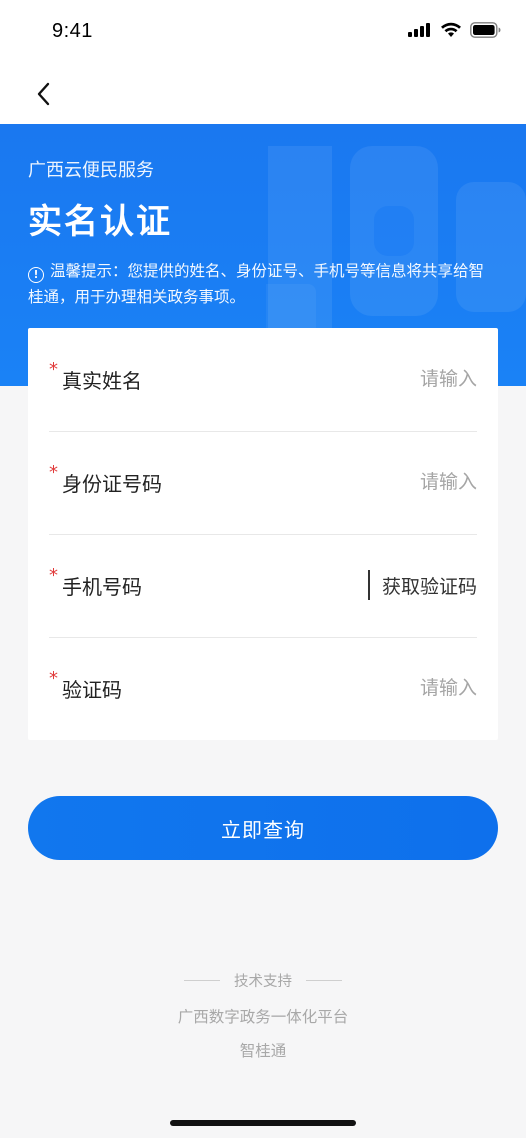 The height and width of the screenshot is (1138, 526). I want to click on signal-icon, so click(419, 30).